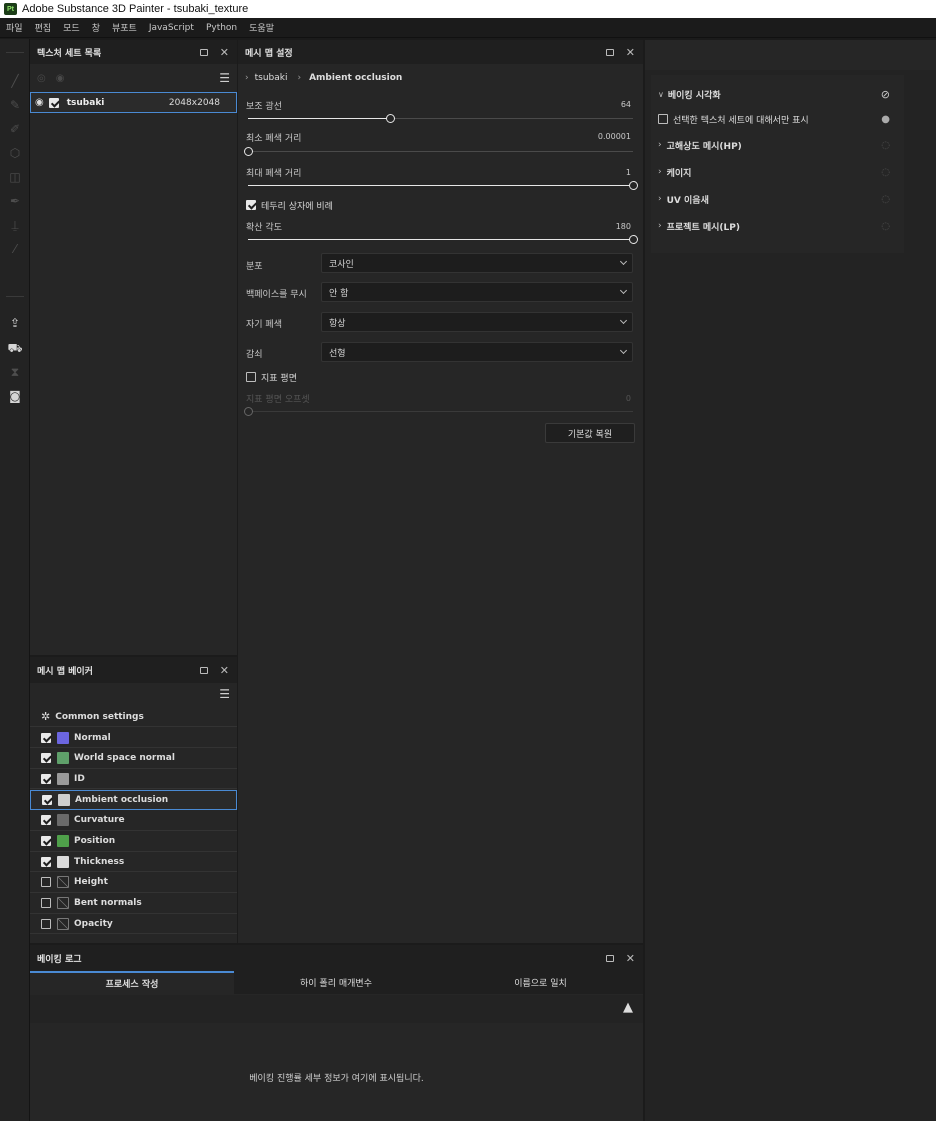 This screenshot has height=1121, width=936. What do you see at coordinates (776, 199) in the screenshot?
I see `group-uv-seams: › UV 이음새 ◌` at bounding box center [776, 199].